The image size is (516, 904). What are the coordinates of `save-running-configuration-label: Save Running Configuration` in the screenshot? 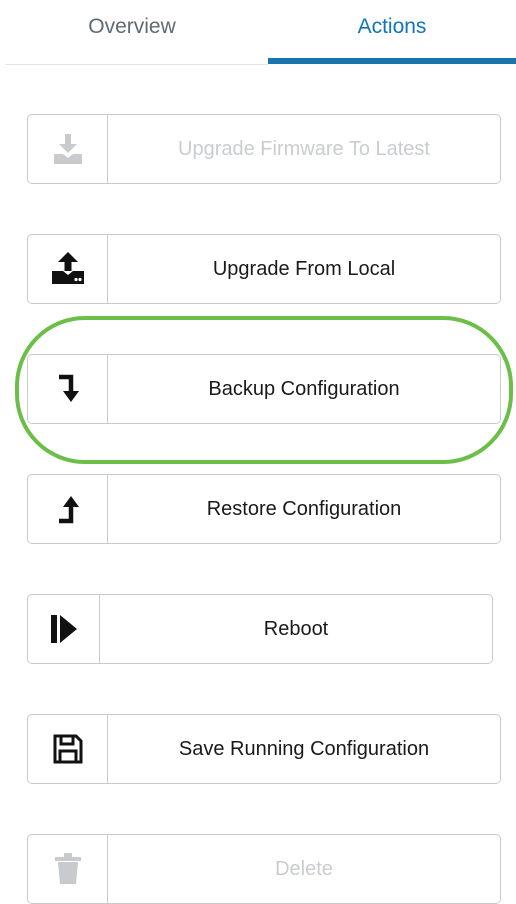 It's located at (304, 748).